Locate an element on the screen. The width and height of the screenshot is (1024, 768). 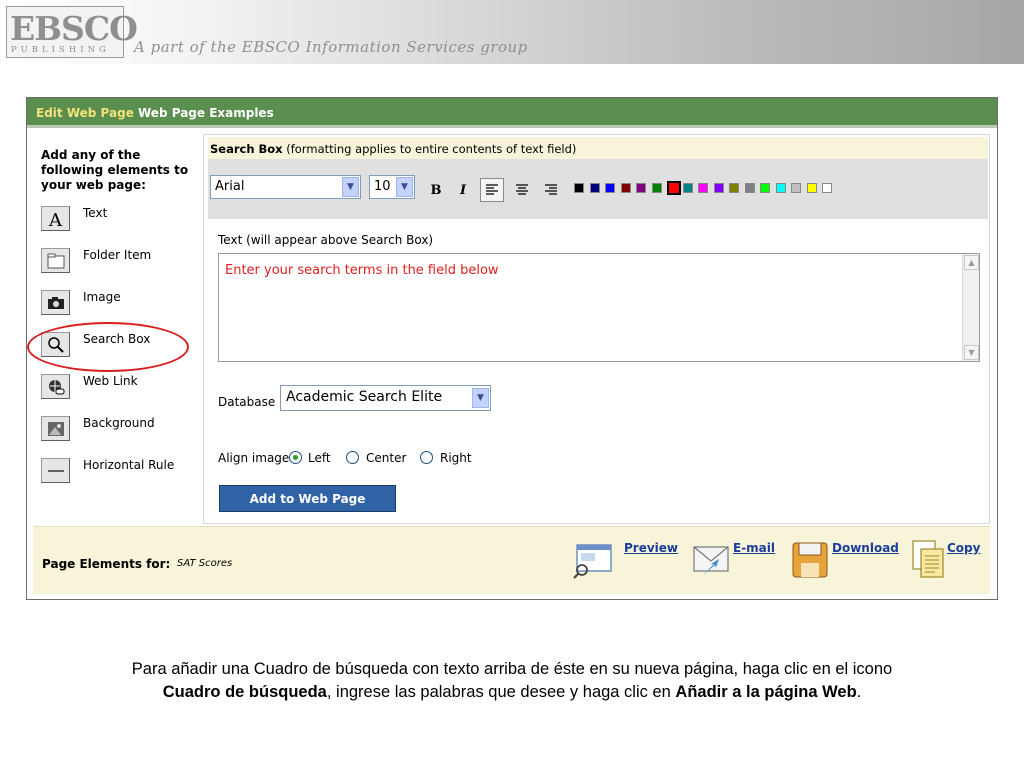
web-link-icon is located at coordinates (55, 386).